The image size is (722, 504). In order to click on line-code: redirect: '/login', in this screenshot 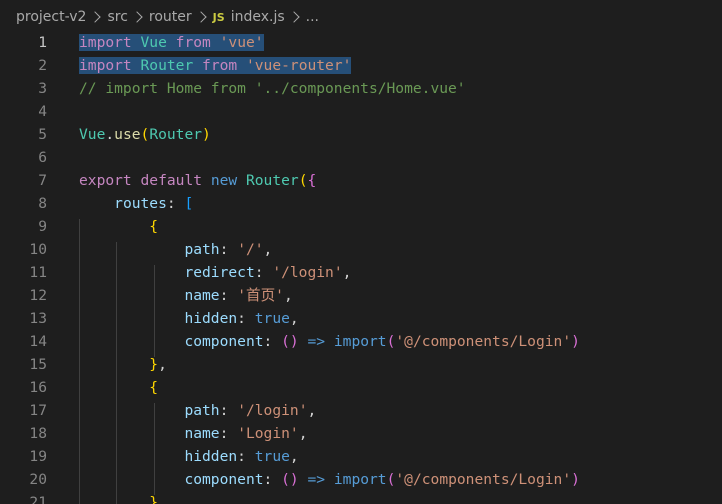, I will do `click(268, 272)`.